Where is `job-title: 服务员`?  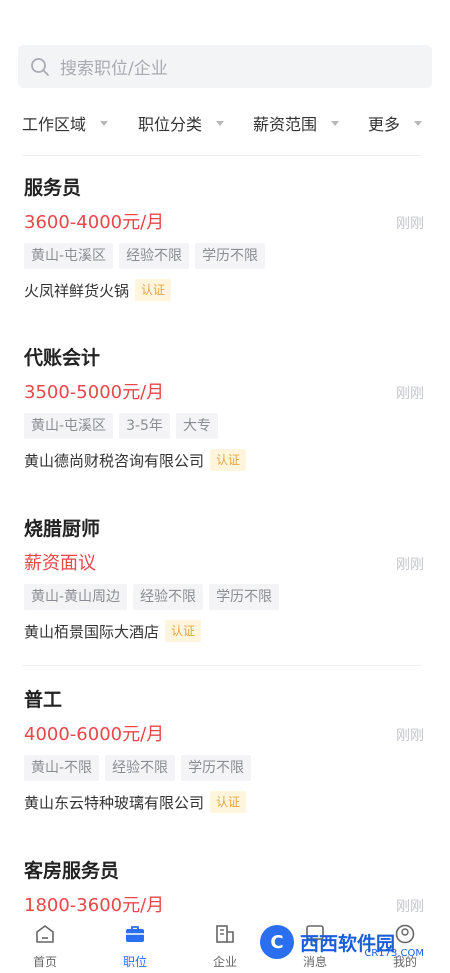 job-title: 服务员 is located at coordinates (53, 188).